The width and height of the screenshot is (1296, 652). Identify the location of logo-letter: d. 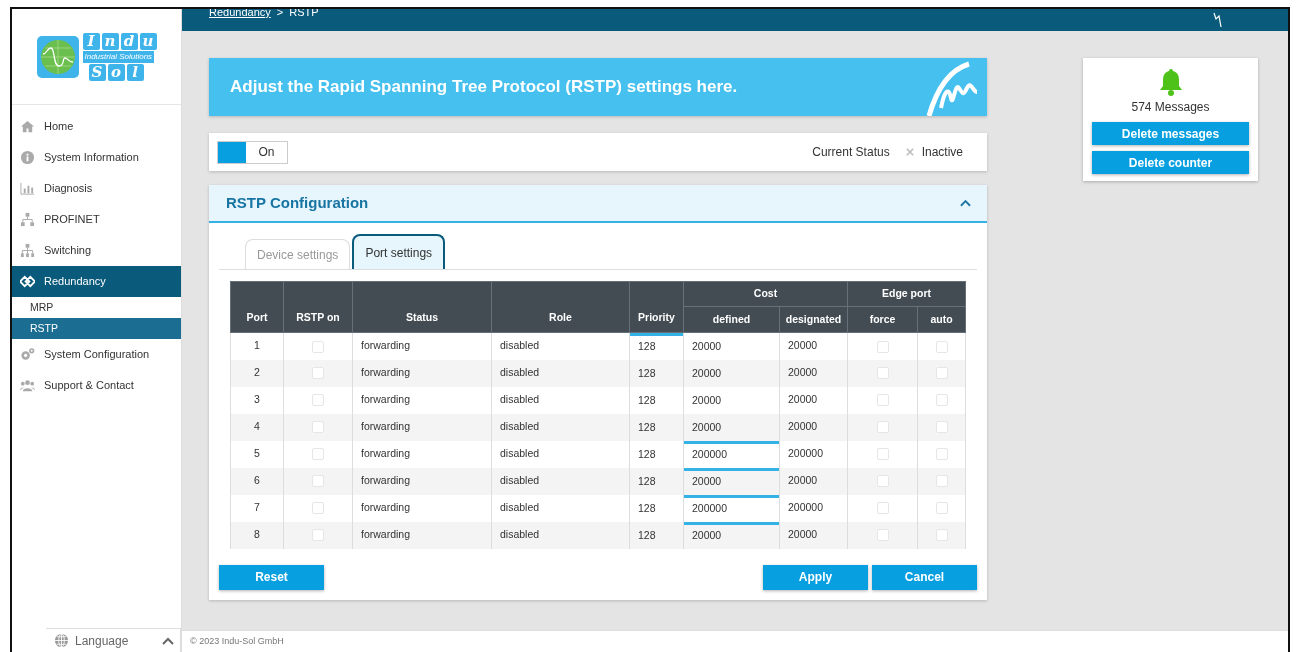
(129, 41).